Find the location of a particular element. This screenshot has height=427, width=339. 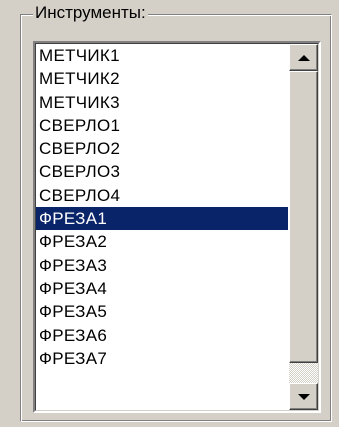

vertical-scrollbar is located at coordinates (303, 227).